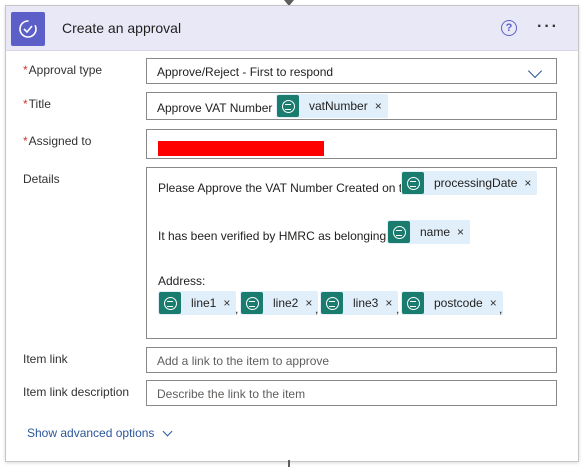 This screenshot has height=467, width=582. What do you see at coordinates (351, 360) in the screenshot?
I see `item-link-input: Add a link to the item to approve` at bounding box center [351, 360].